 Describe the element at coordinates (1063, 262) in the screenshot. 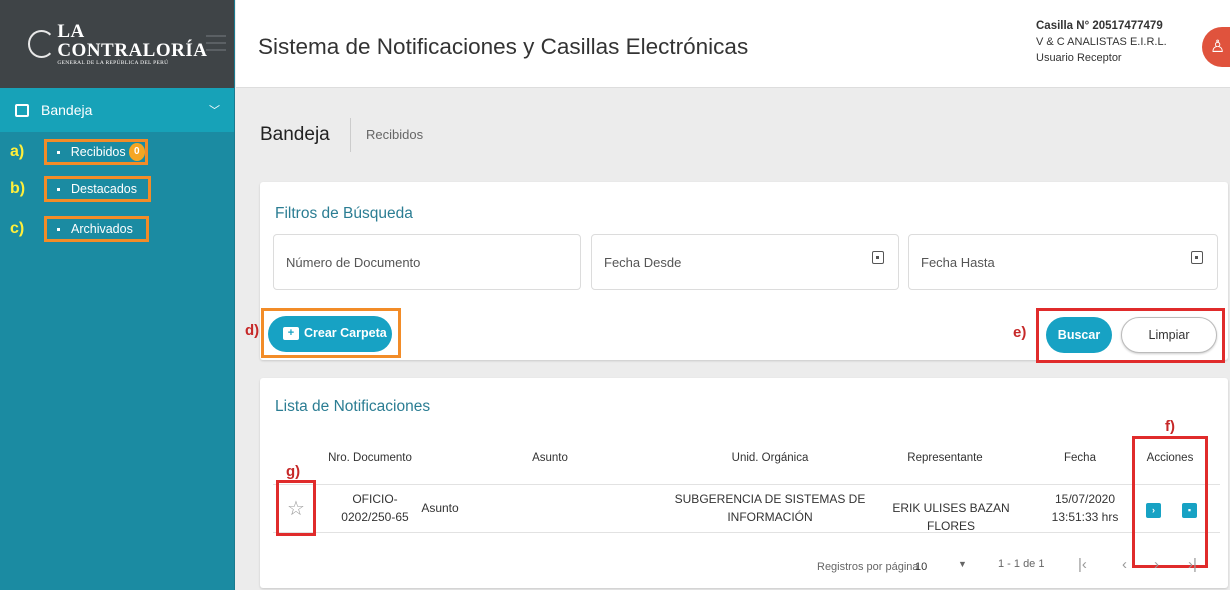

I see `date-to-input: Fecha Hasta` at that location.